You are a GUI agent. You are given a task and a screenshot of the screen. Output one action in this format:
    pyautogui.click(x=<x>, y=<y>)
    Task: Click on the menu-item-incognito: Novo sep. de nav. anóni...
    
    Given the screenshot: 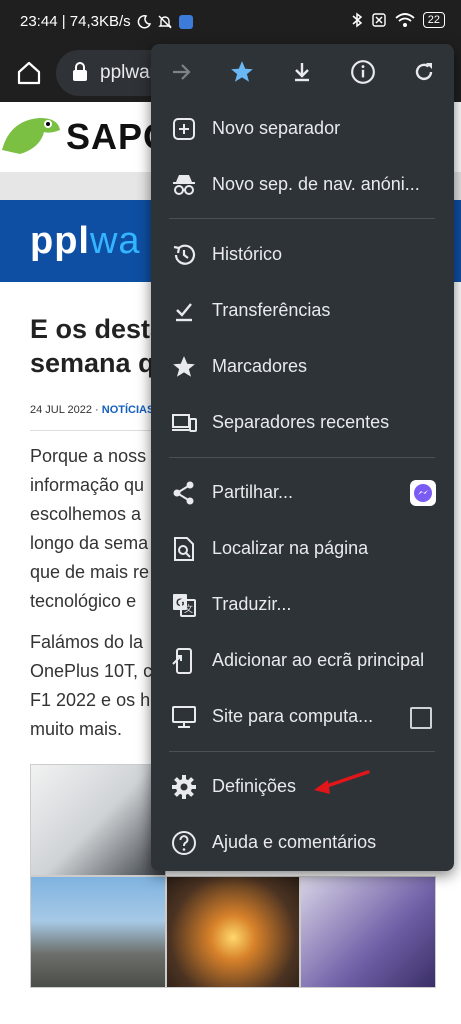 What is the action you would take?
    pyautogui.click(x=302, y=184)
    